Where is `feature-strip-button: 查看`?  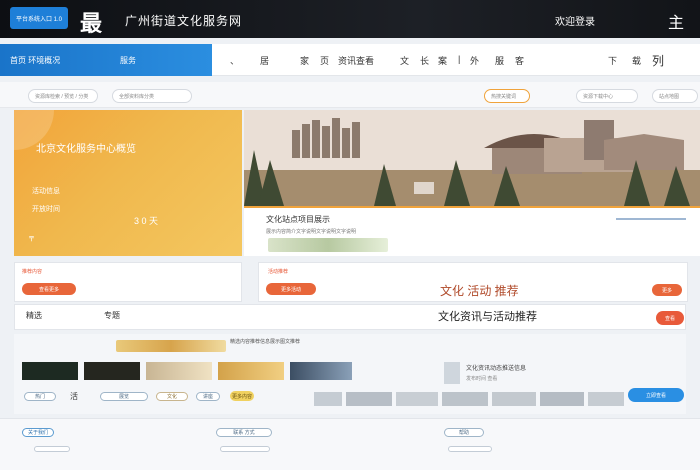
feature-strip-button: 查看 is located at coordinates (670, 318).